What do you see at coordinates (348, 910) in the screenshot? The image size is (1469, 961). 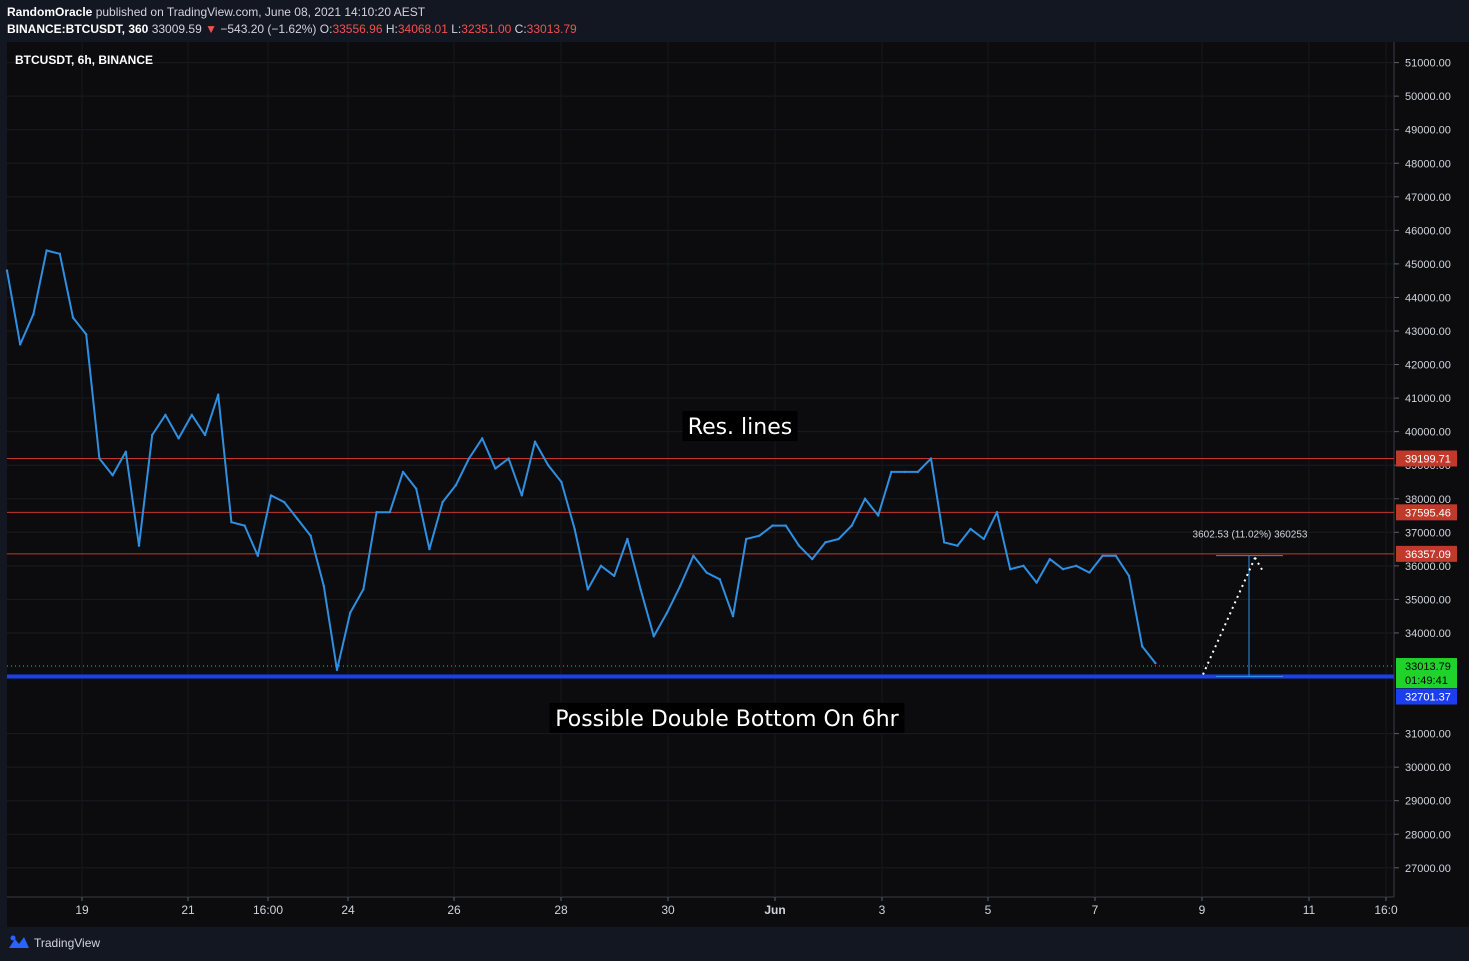 I see `x-tick-label: 24` at bounding box center [348, 910].